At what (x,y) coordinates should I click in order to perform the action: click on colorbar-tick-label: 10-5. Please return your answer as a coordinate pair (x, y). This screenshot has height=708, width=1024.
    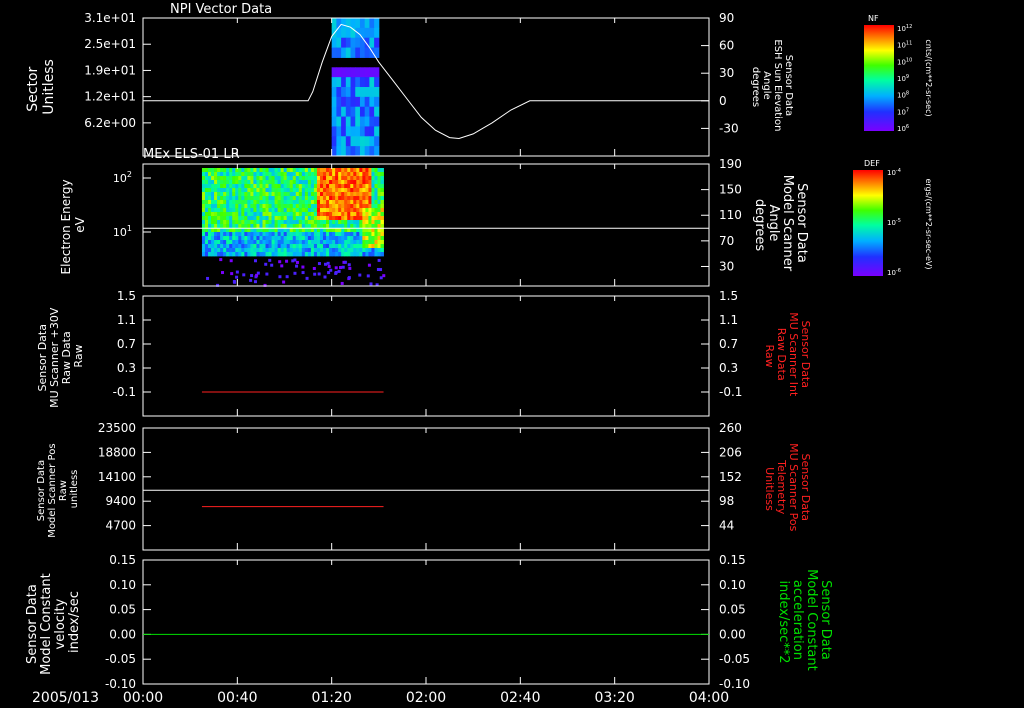
    Looking at the image, I should click on (894, 222).